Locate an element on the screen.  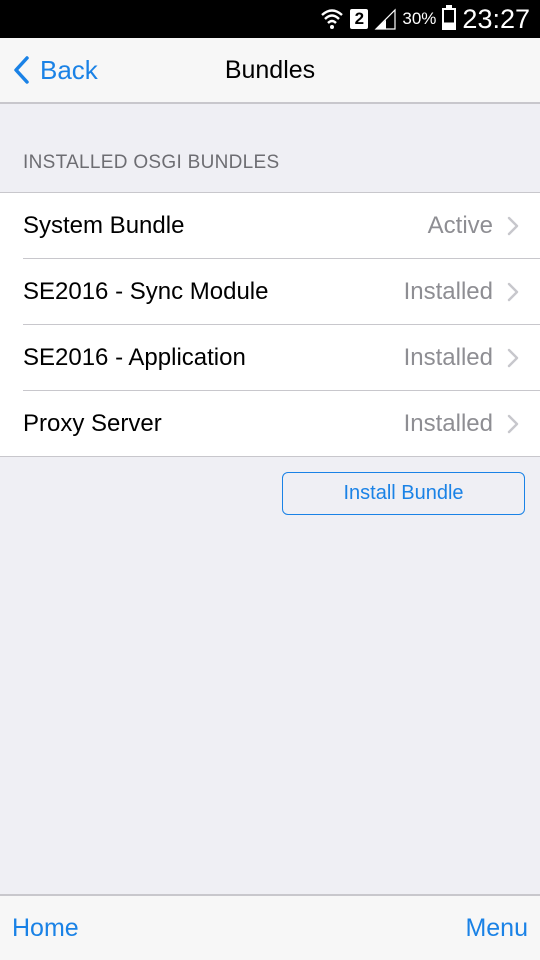
bundle-name: SE2016 - Sync Module is located at coordinates (146, 291).